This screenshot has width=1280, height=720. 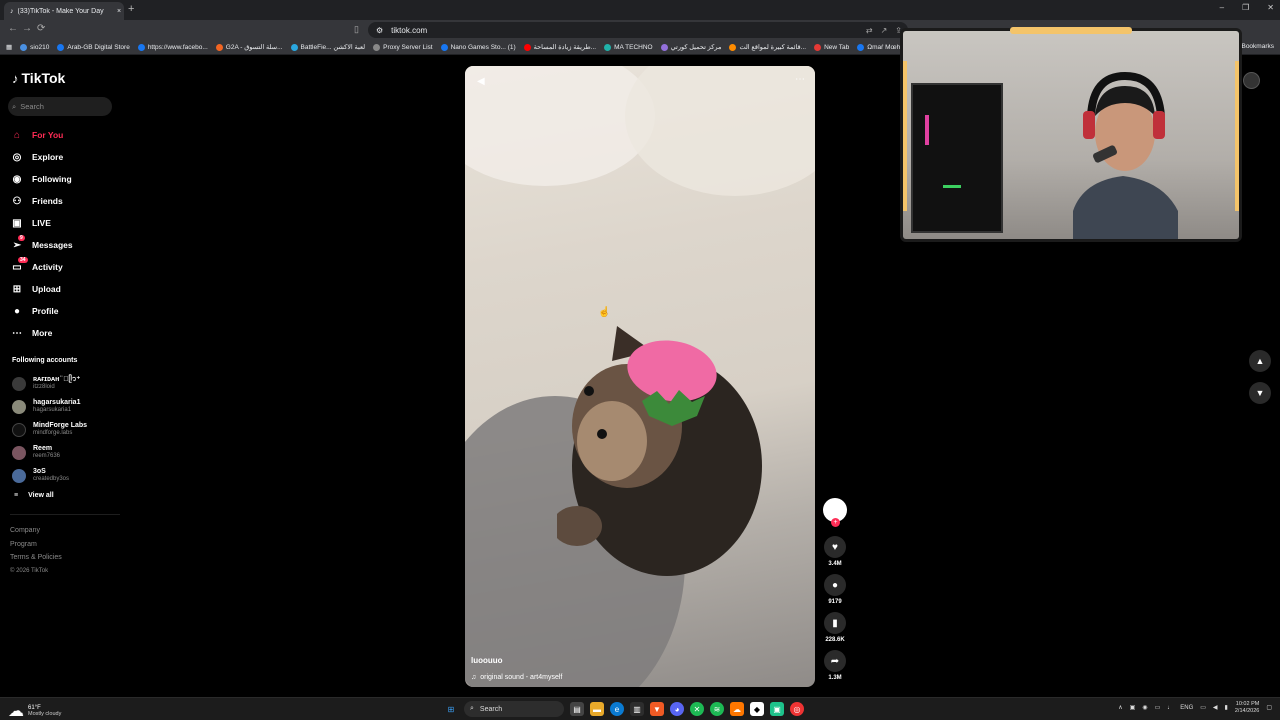 I want to click on list-item: ʀᴀғɪᴅᴀʜ ̈ ⃝ᥫ᭡⁺ itzz8loid, so click(x=67, y=383).